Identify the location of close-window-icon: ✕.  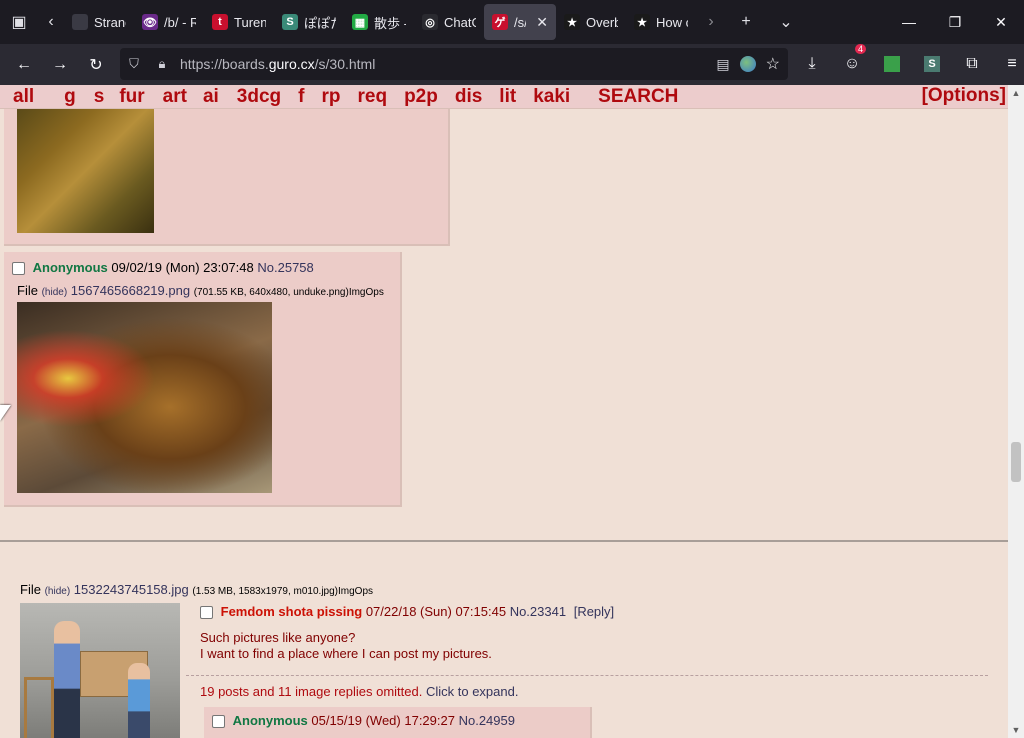
(1001, 22).